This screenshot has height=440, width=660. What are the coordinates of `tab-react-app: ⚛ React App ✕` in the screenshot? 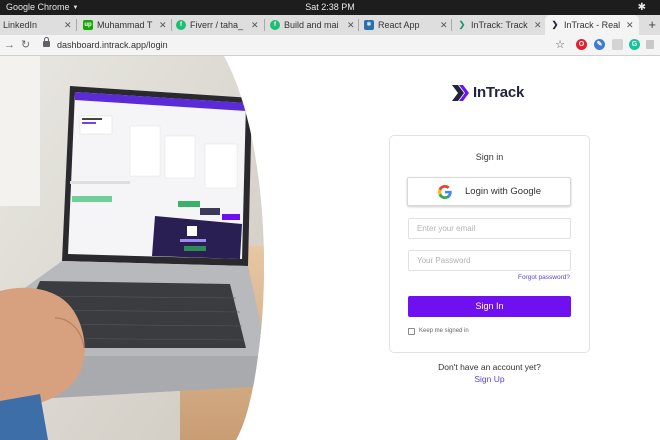 It's located at (405, 25).